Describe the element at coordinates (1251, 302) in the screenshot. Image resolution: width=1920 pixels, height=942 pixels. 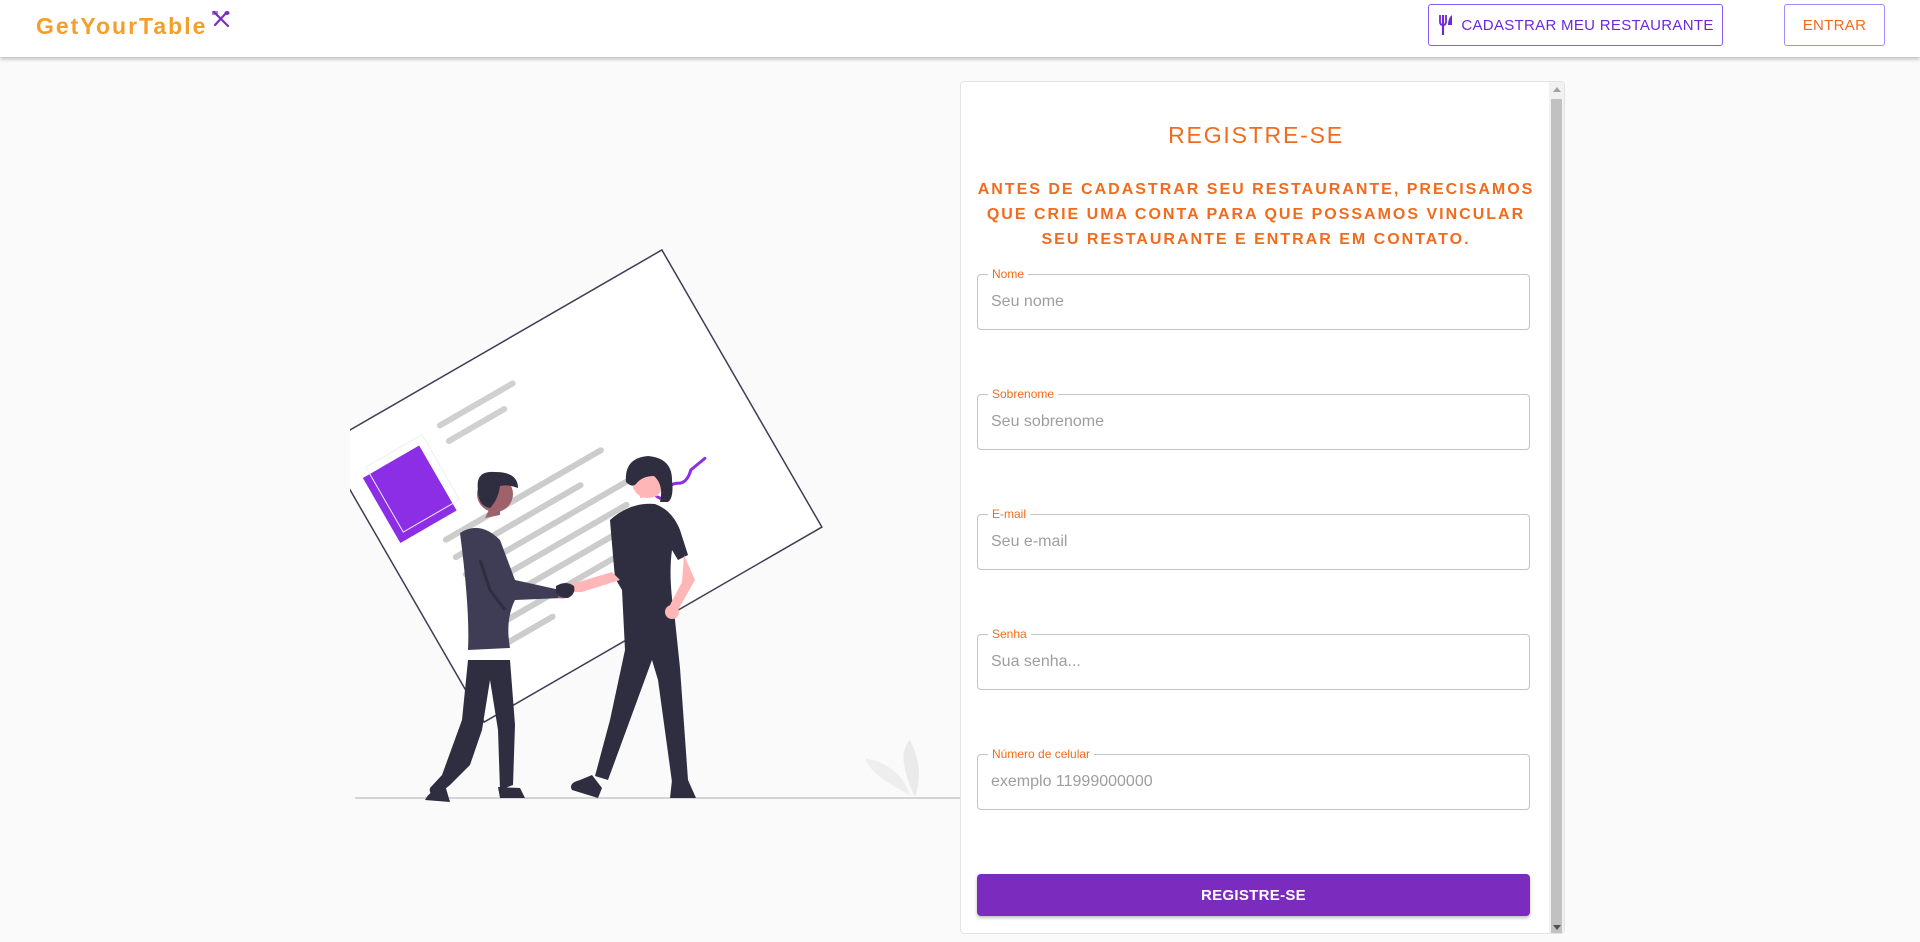
I see `first-name-input` at that location.